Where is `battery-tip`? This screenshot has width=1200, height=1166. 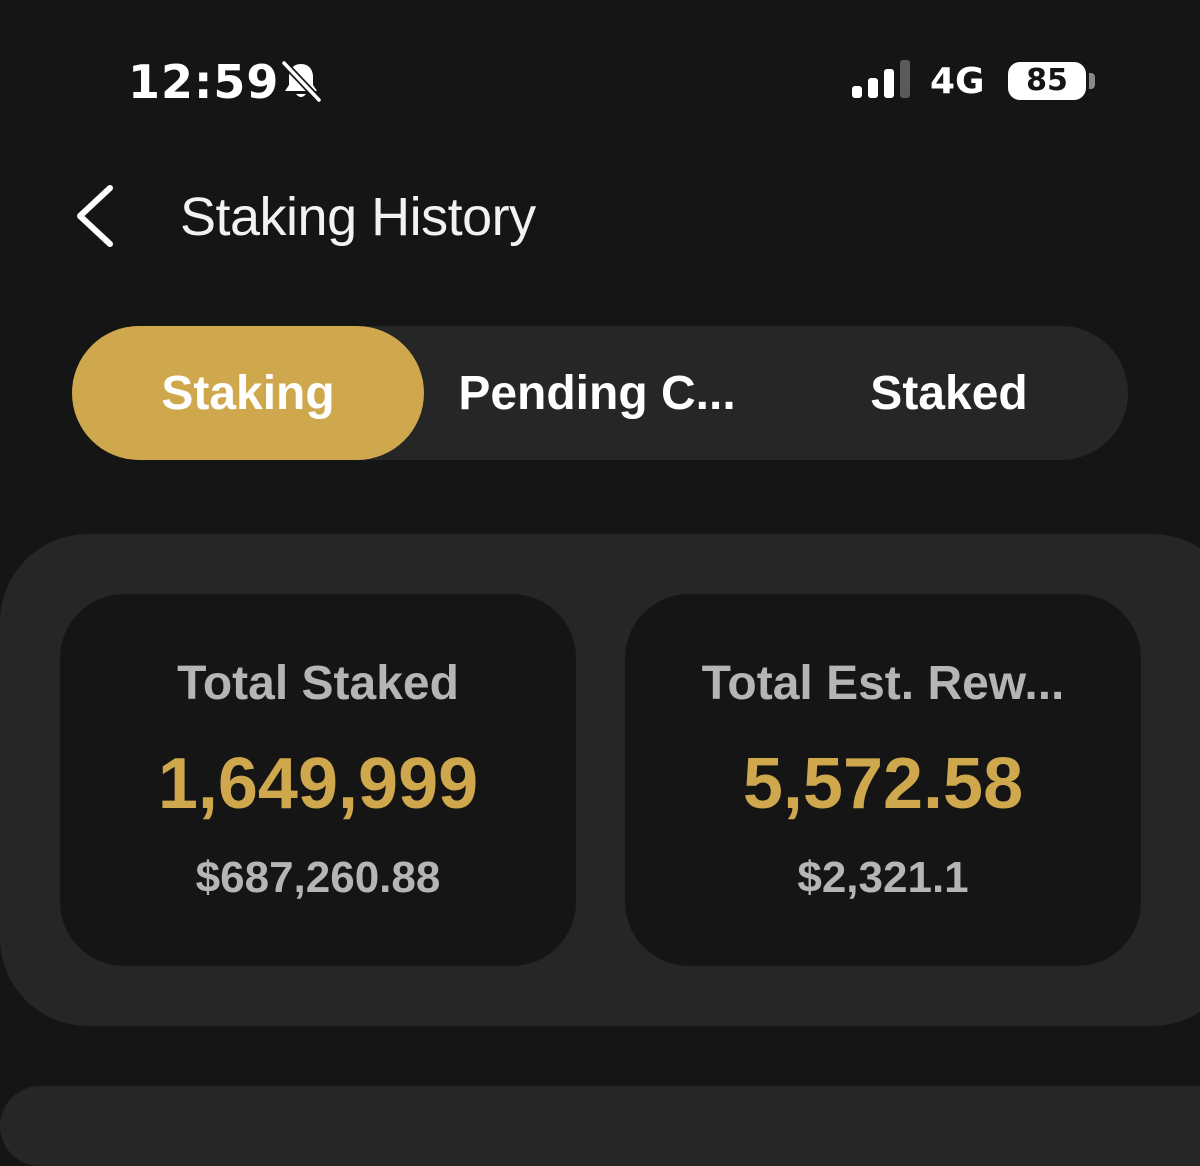
battery-tip is located at coordinates (1092, 81).